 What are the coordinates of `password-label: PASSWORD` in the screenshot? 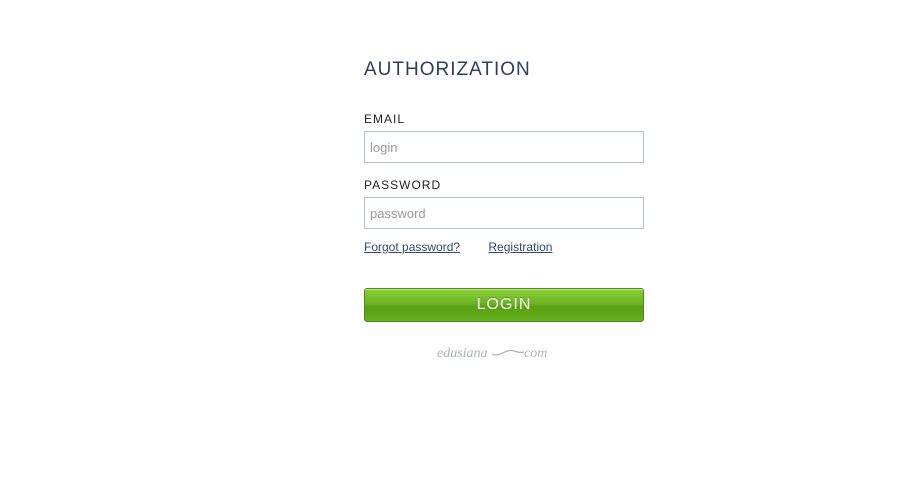 It's located at (403, 185).